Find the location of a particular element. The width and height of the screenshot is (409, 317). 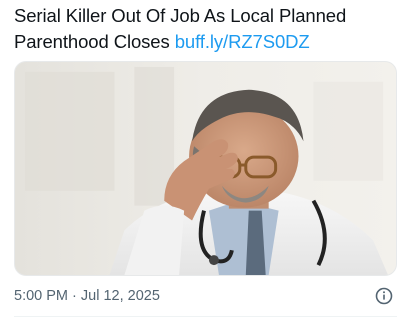

tweet-timestamp: 5:00 PM · Jul 12, 2025 is located at coordinates (87, 296).